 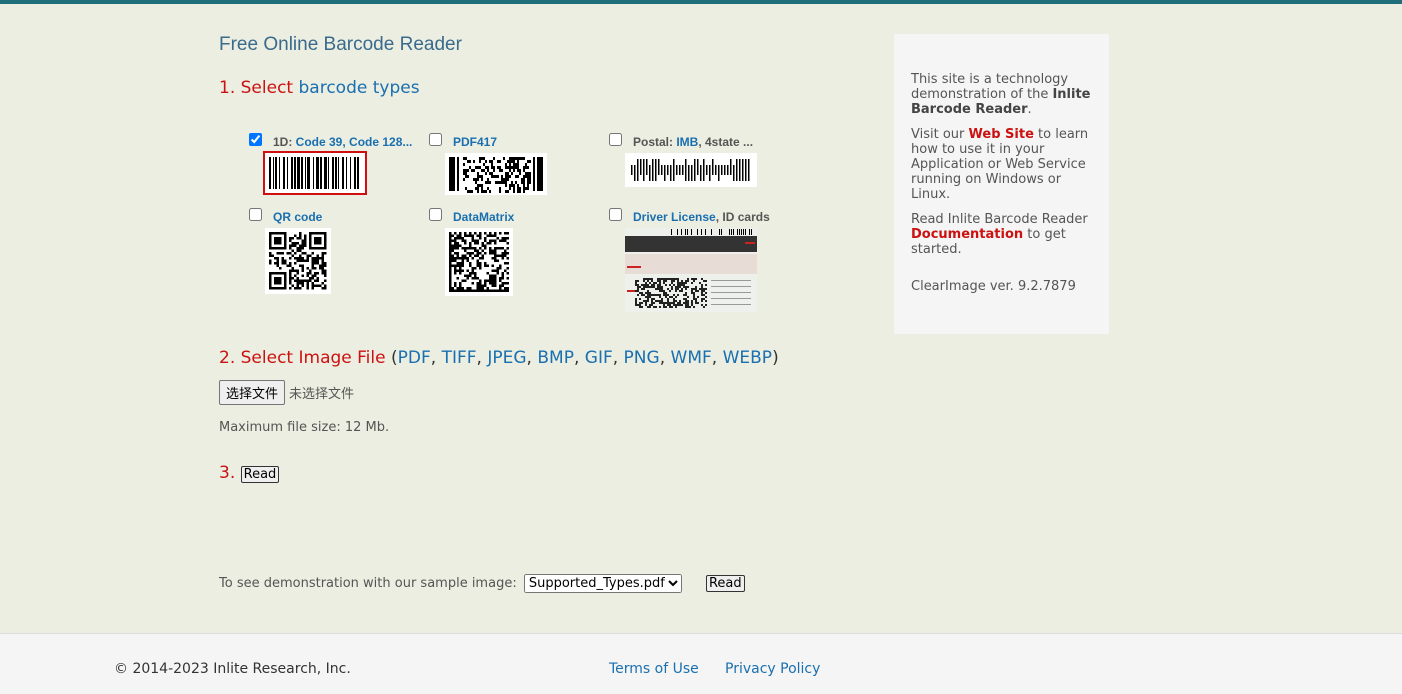 I want to click on checkbox-pdf417, so click(x=435, y=139).